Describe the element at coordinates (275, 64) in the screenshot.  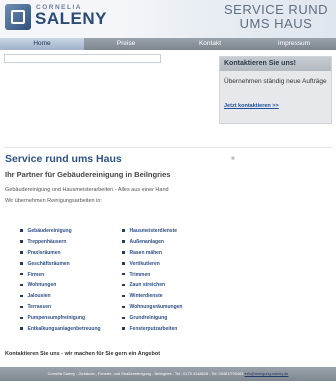
I see `contact-box-title: Kontaktieren Sie uns!` at that location.